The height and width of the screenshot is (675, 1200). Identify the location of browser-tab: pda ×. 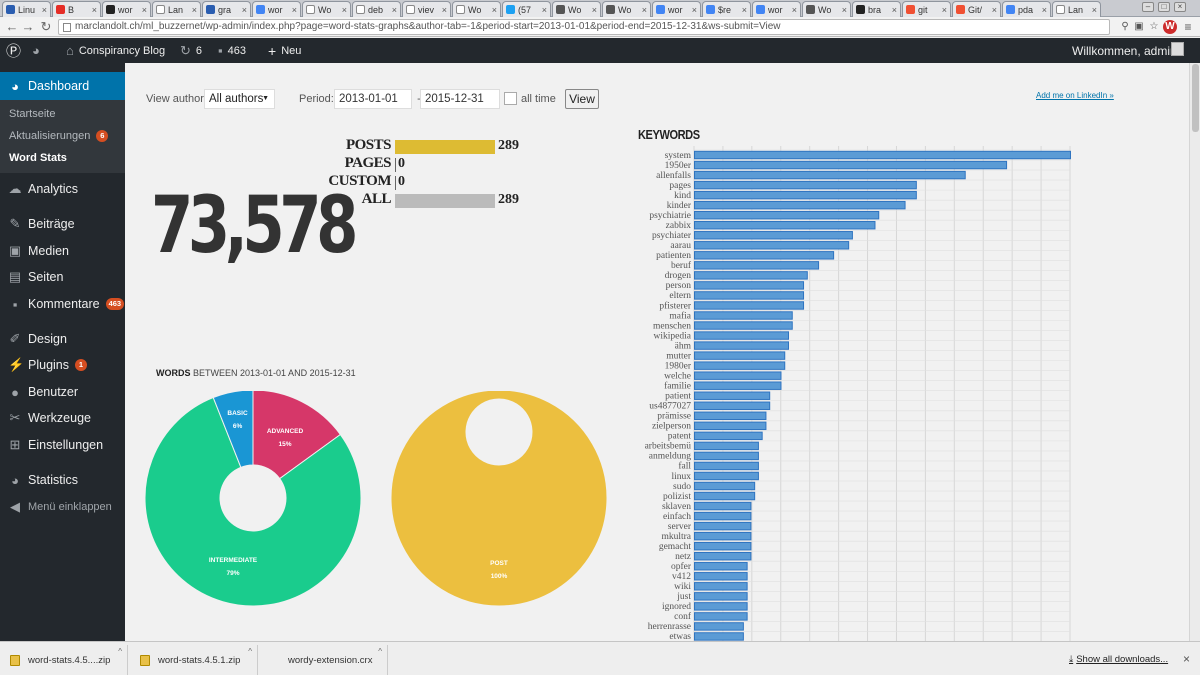
(1026, 9).